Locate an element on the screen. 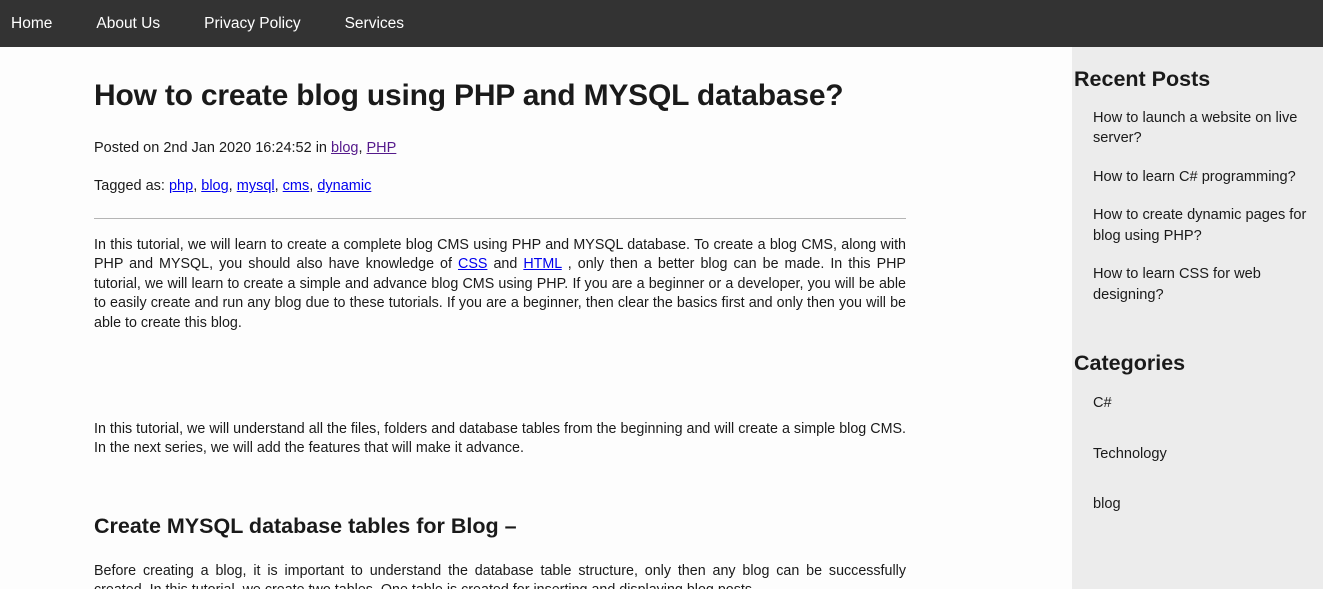  tagged-as-text: Tagged as: is located at coordinates (131, 186).